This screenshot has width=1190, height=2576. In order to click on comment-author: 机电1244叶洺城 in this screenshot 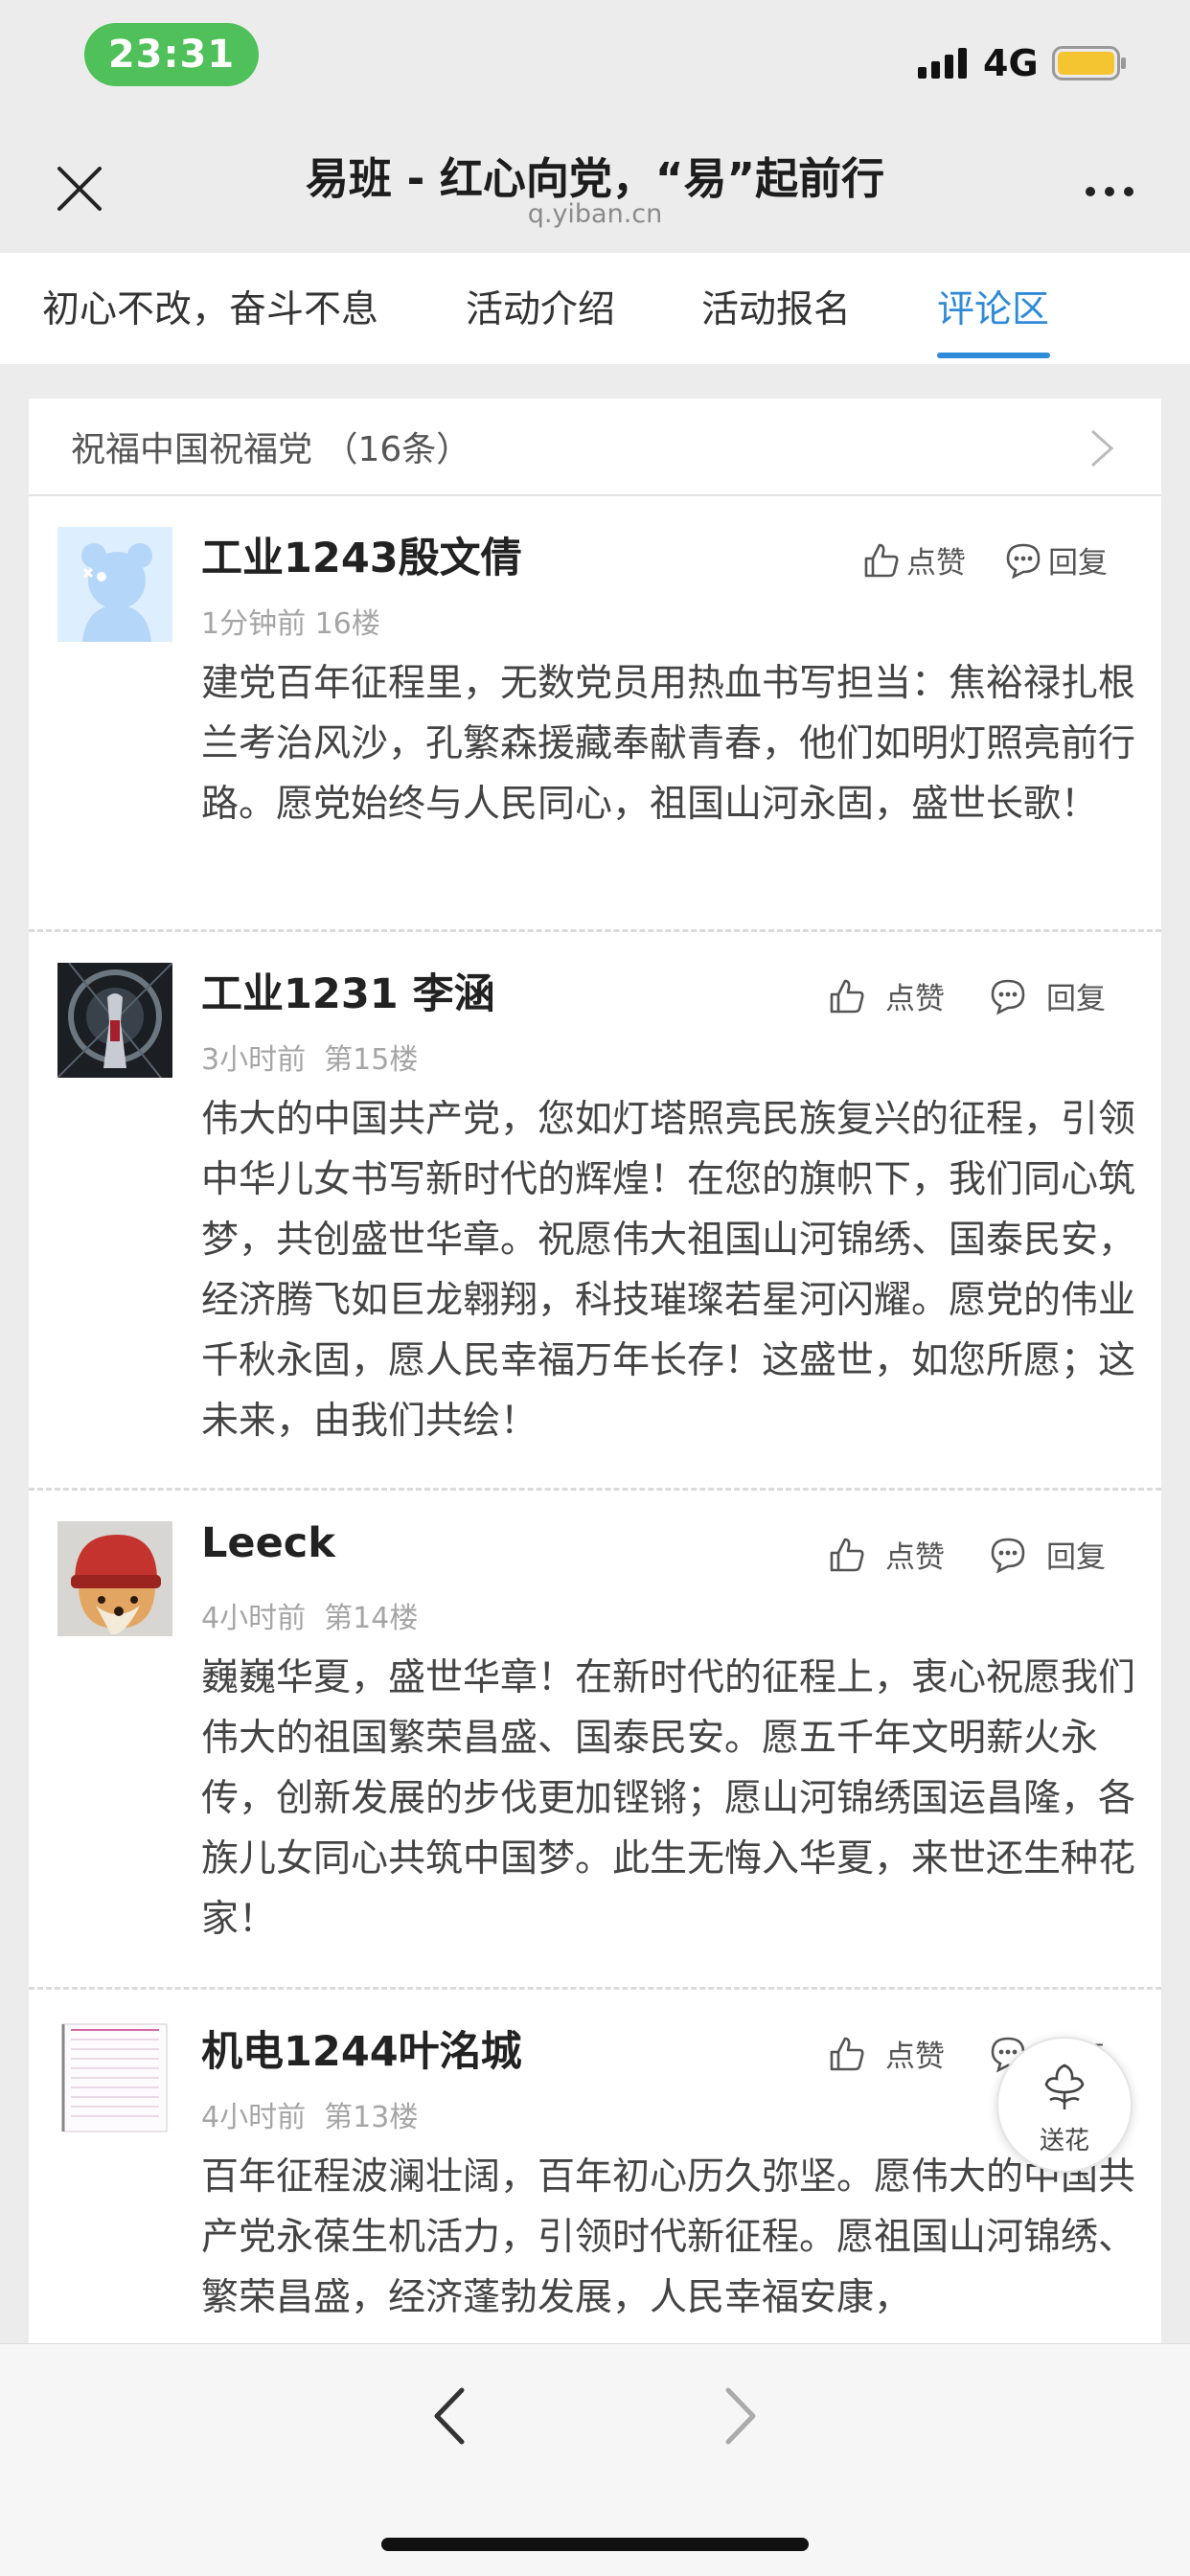, I will do `click(362, 2052)`.